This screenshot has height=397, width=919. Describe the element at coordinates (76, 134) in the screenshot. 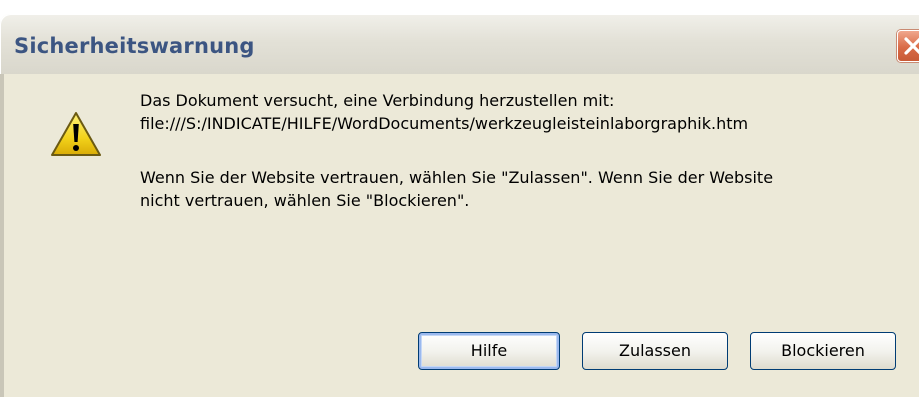

I see `warning-icon` at that location.